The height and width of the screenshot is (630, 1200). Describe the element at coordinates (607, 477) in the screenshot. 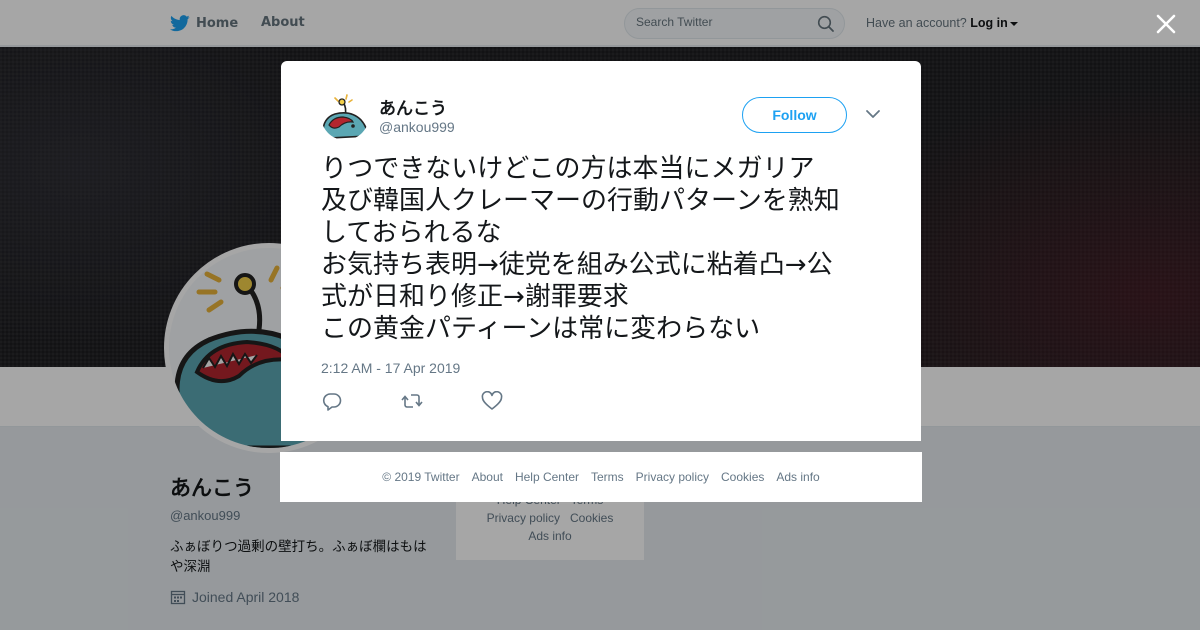

I see `footer-link-terms: Terms` at that location.